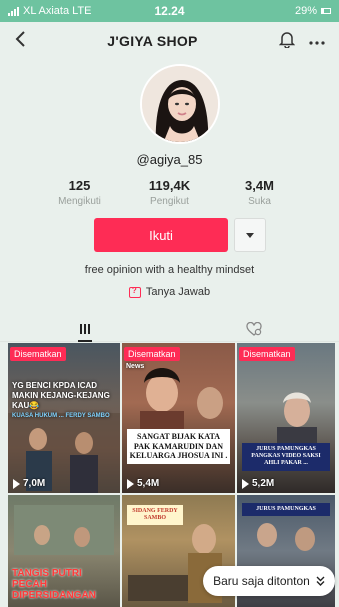 This screenshot has width=339, height=607. Describe the element at coordinates (27, 41) in the screenshot. I see `back-button` at that location.